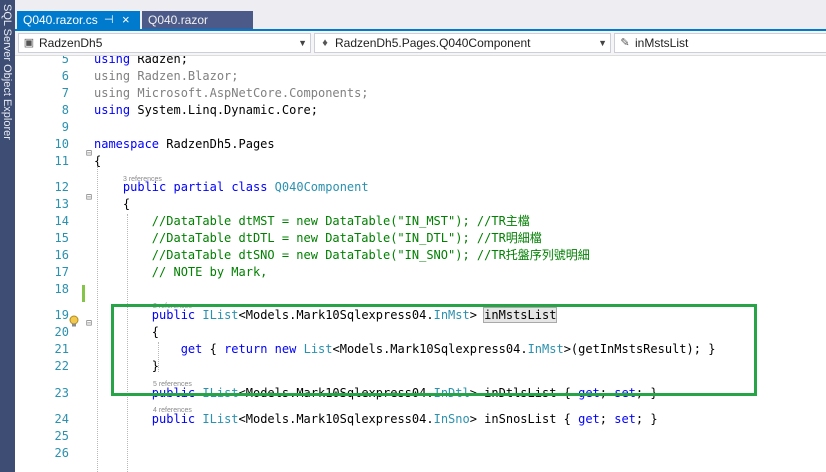 This screenshot has width=826, height=472. Describe the element at coordinates (209, 272) in the screenshot. I see `code-token: // NOTE by Mark,` at that location.